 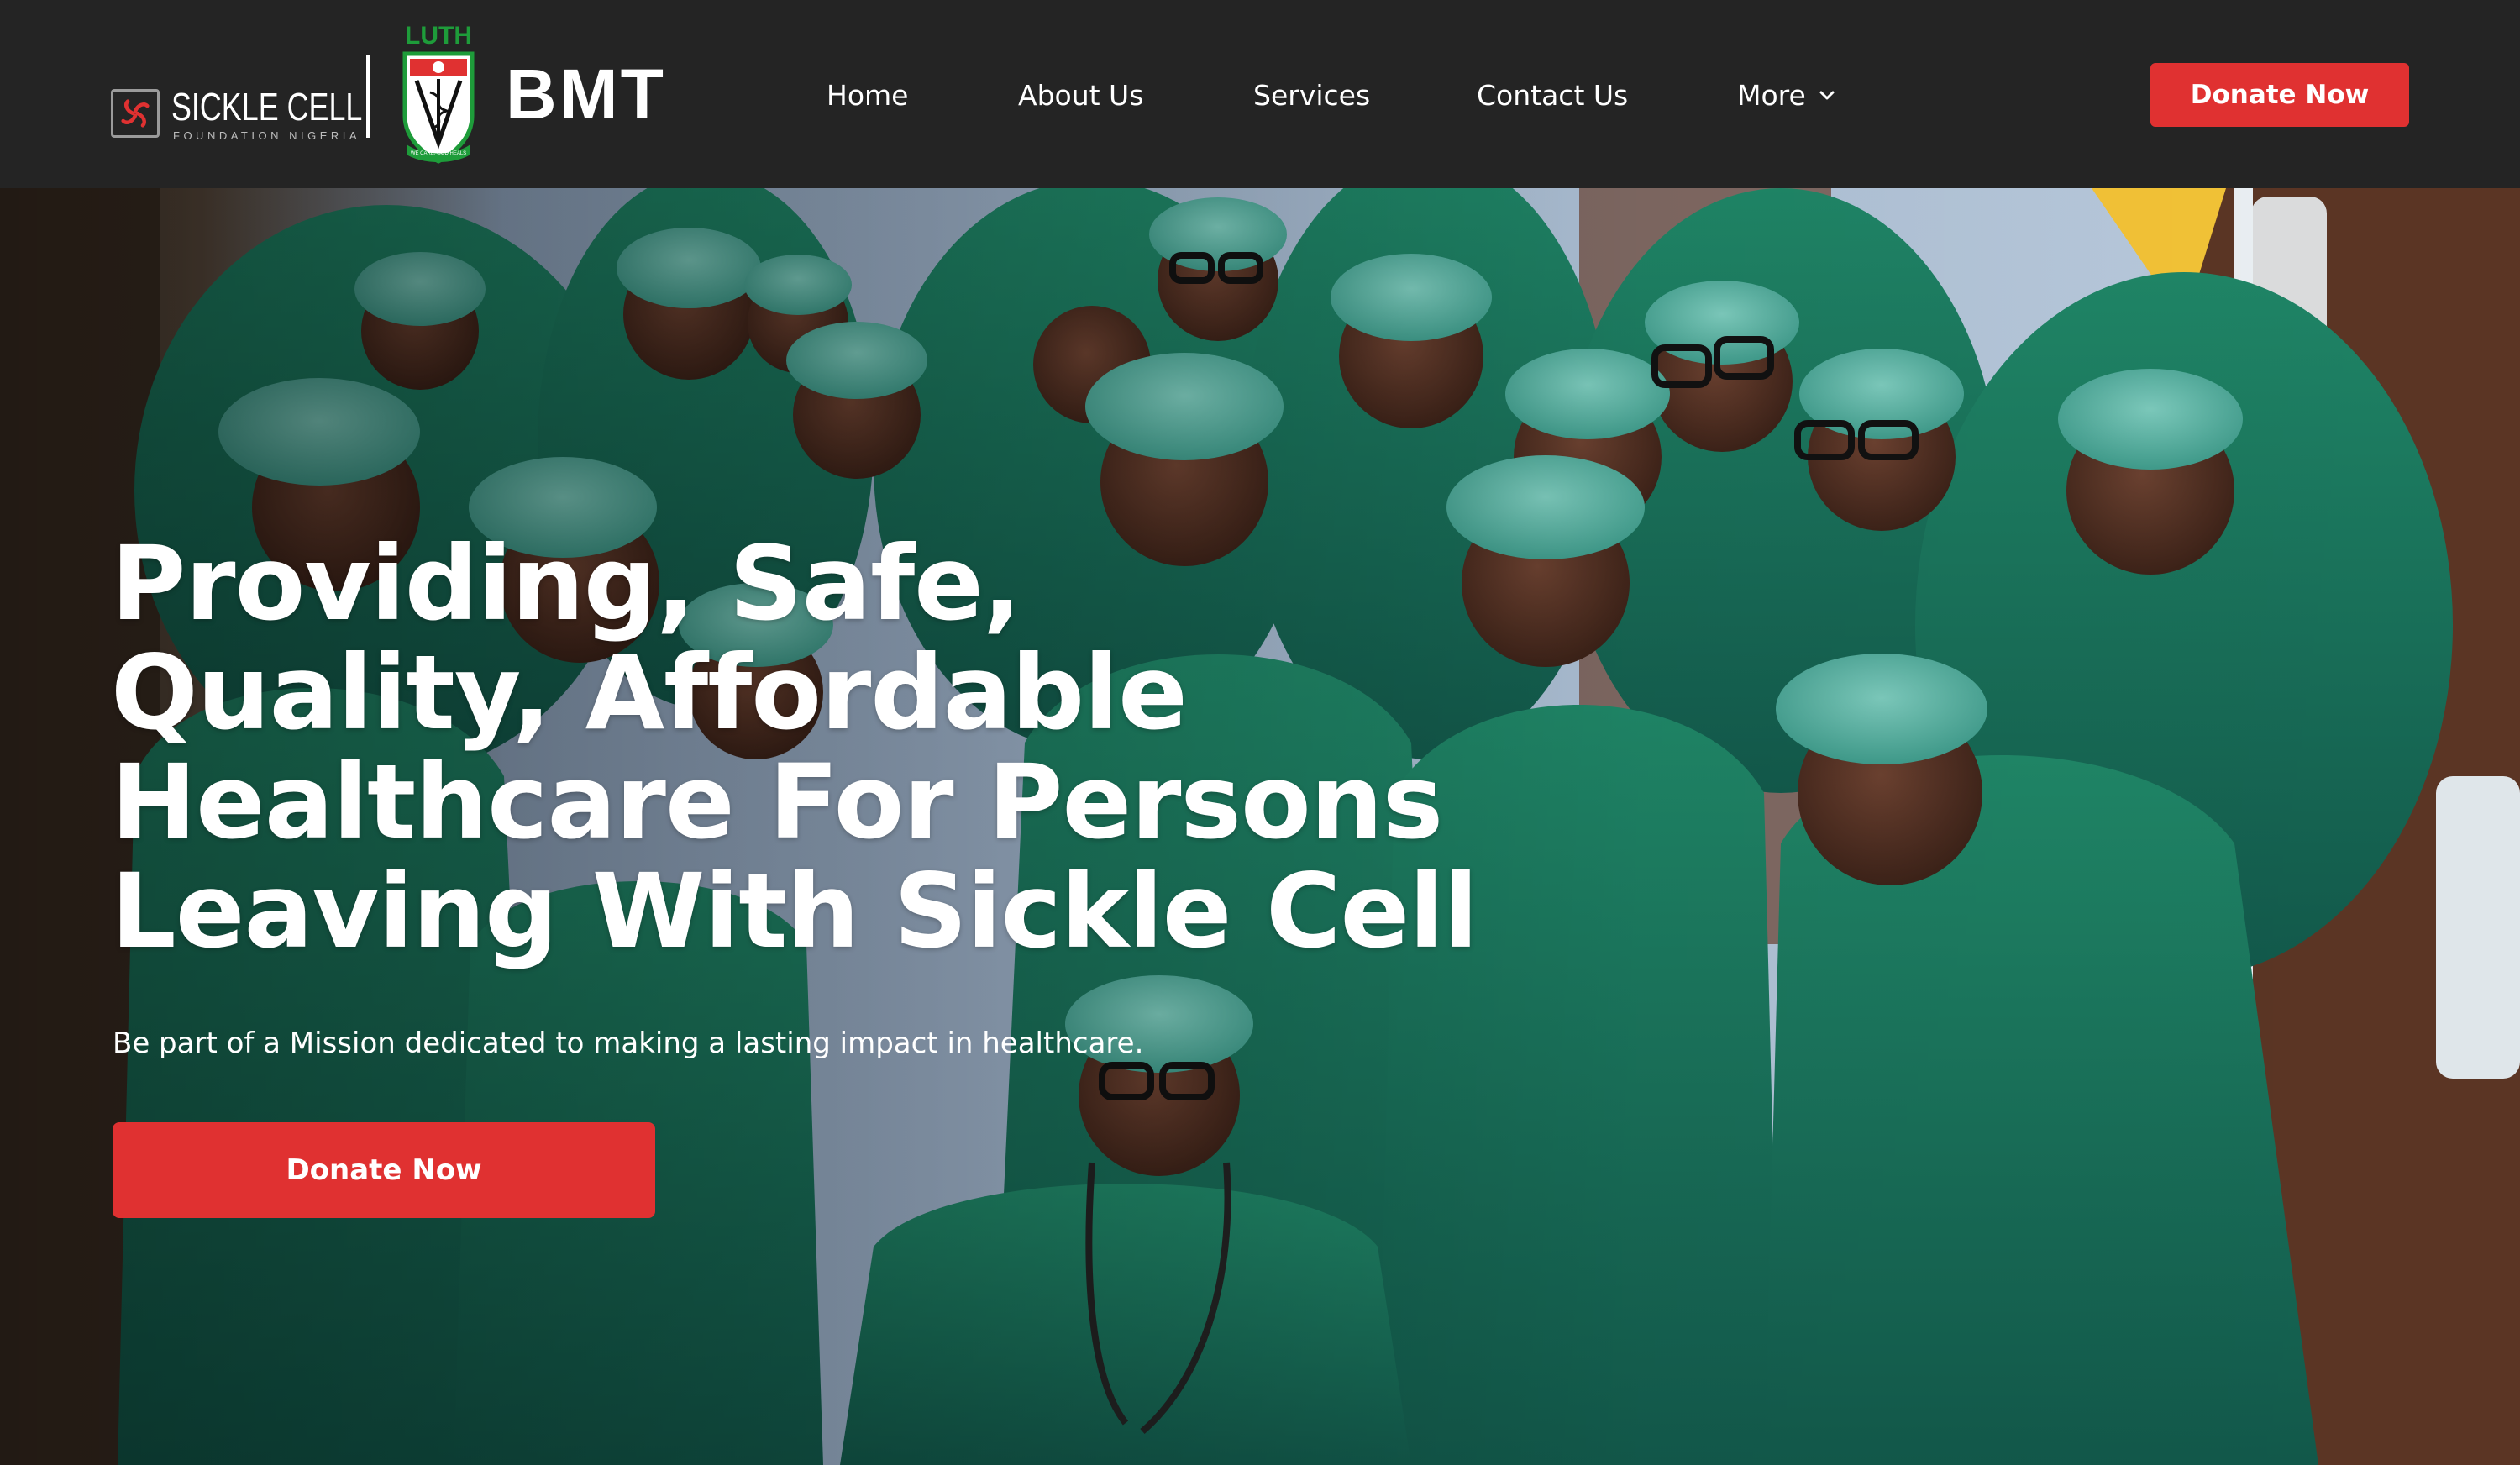 I want to click on partner-motto: WE CARE, GOD HEALS, so click(x=438, y=153).